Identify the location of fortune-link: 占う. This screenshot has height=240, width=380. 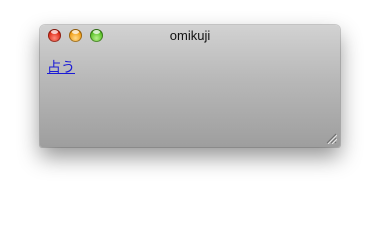
(61, 67).